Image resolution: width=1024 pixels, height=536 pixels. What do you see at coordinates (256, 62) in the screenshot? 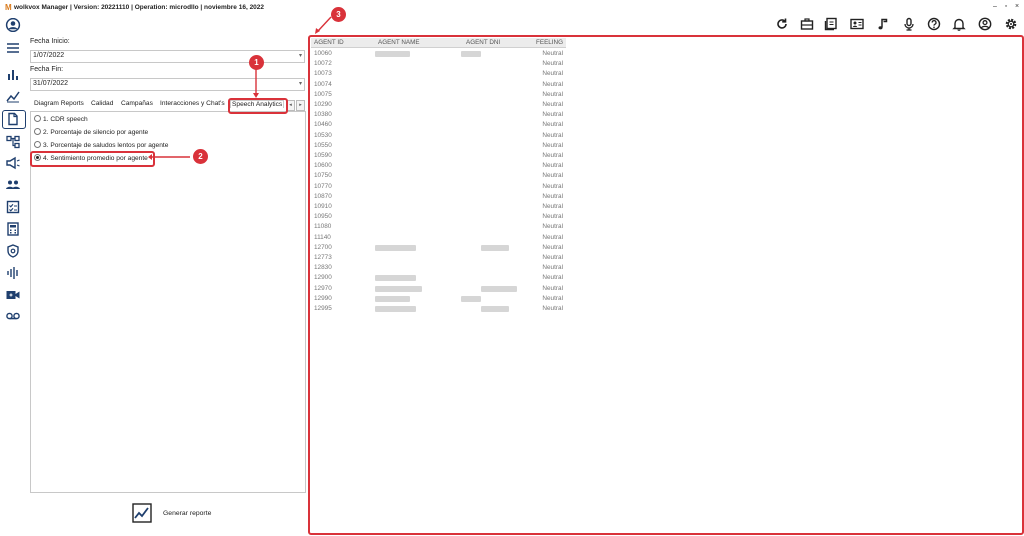
I see `callout-badge-1: 1` at bounding box center [256, 62].